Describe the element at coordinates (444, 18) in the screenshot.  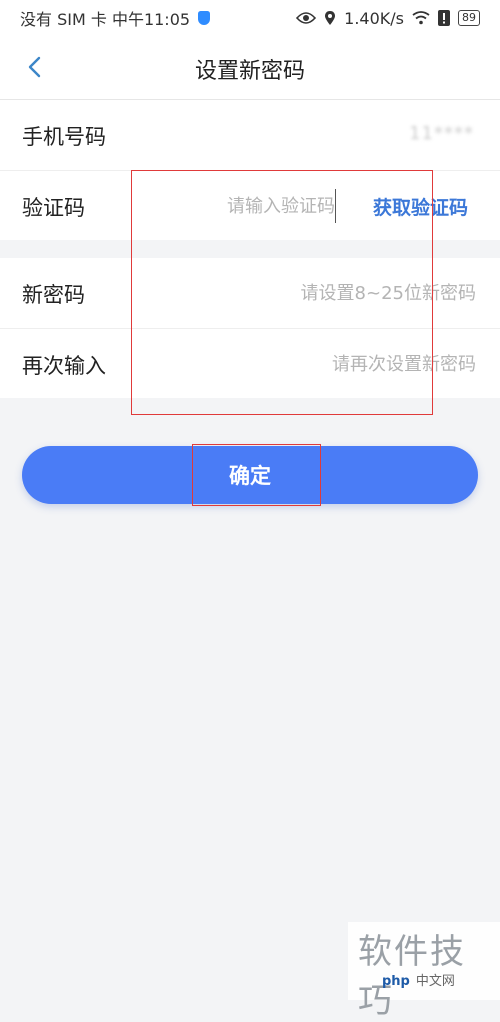
I see `alert-icon` at that location.